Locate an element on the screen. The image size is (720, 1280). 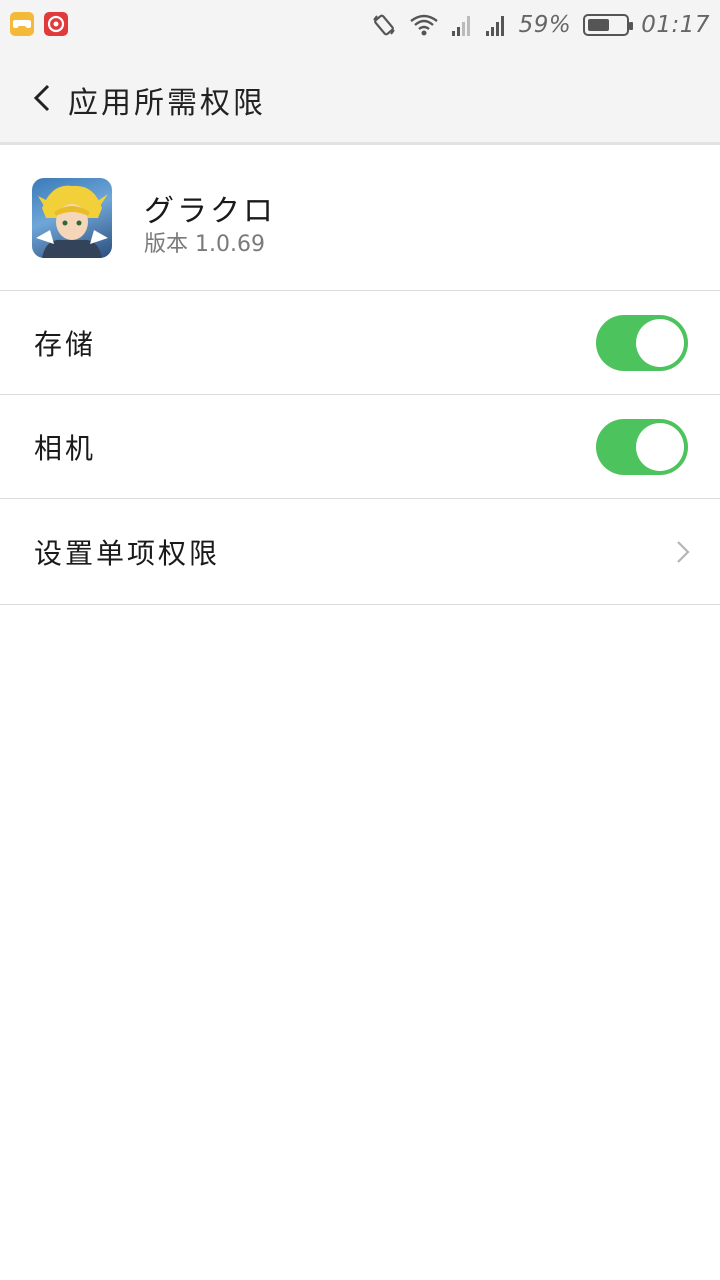
battery-level is located at coordinates (599, 25).